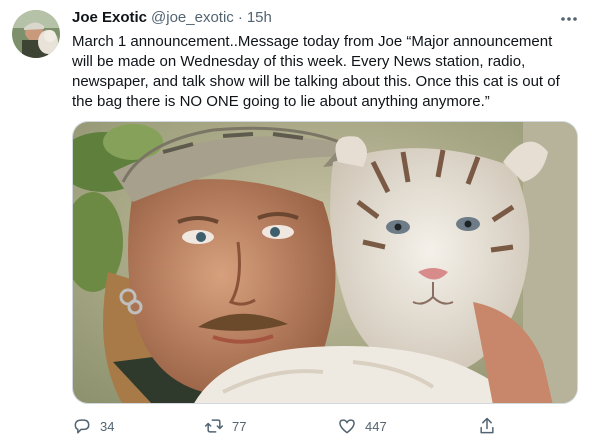 Image resolution: width=592 pixels, height=448 pixels. I want to click on reply-count: 34, so click(107, 426).